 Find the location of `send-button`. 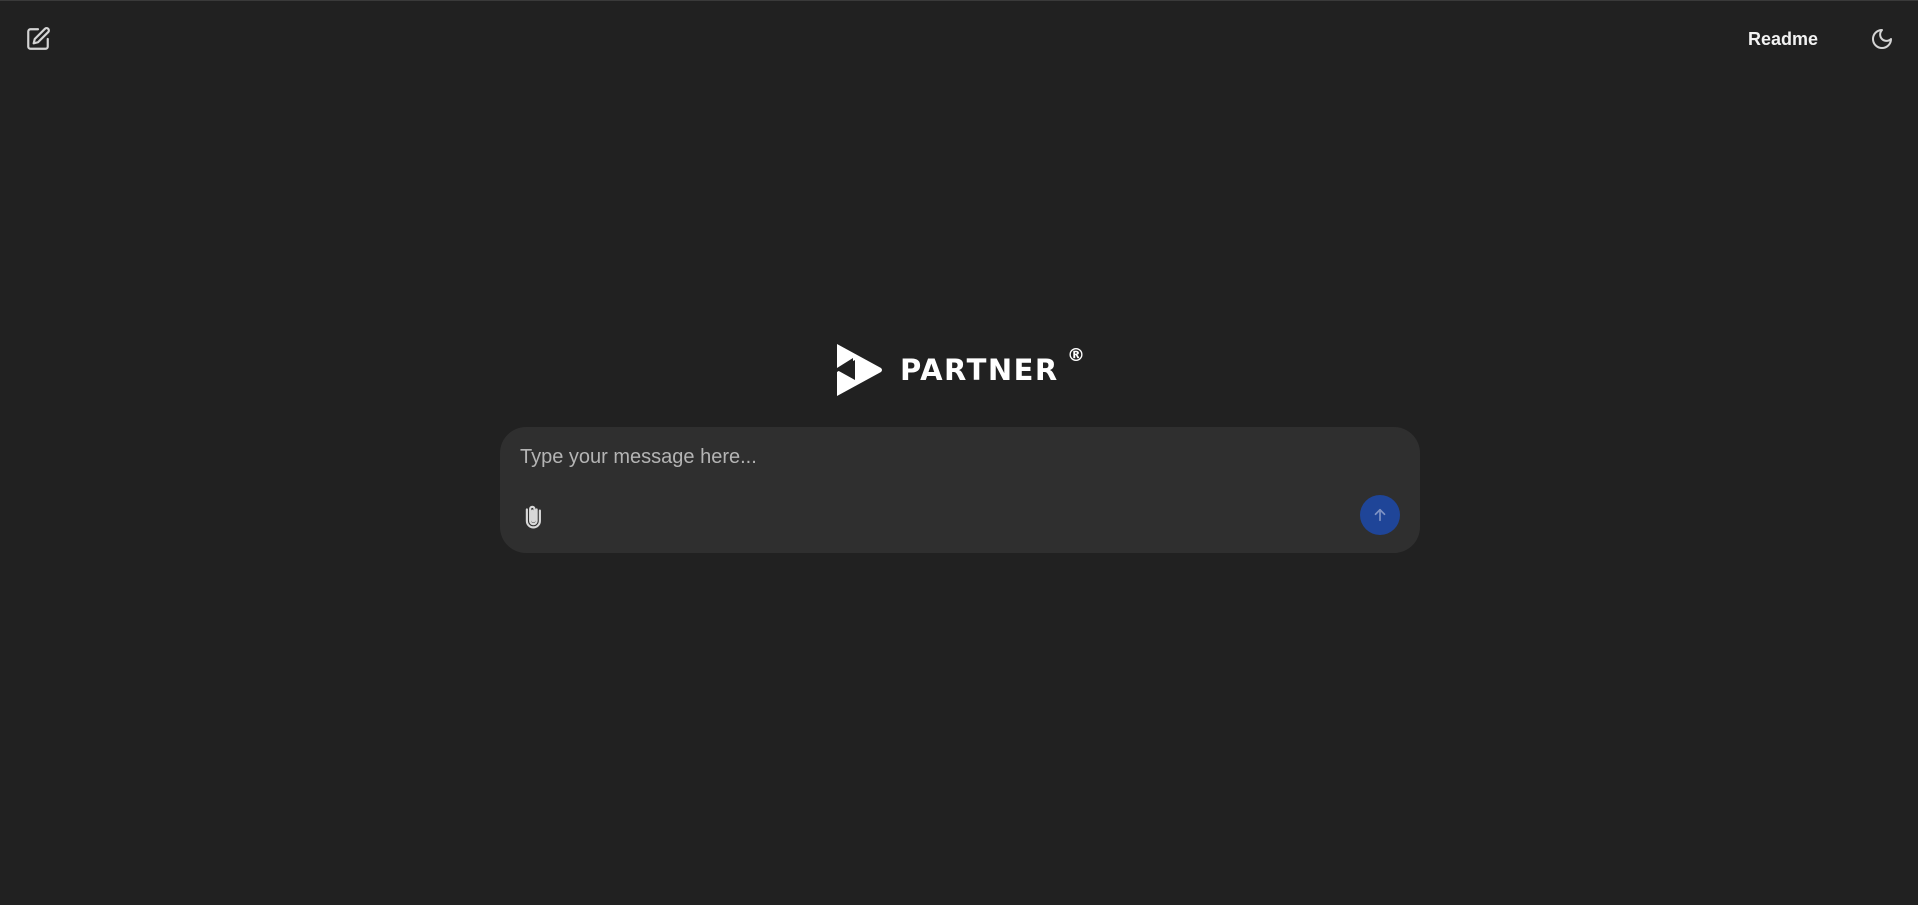

send-button is located at coordinates (1380, 515).